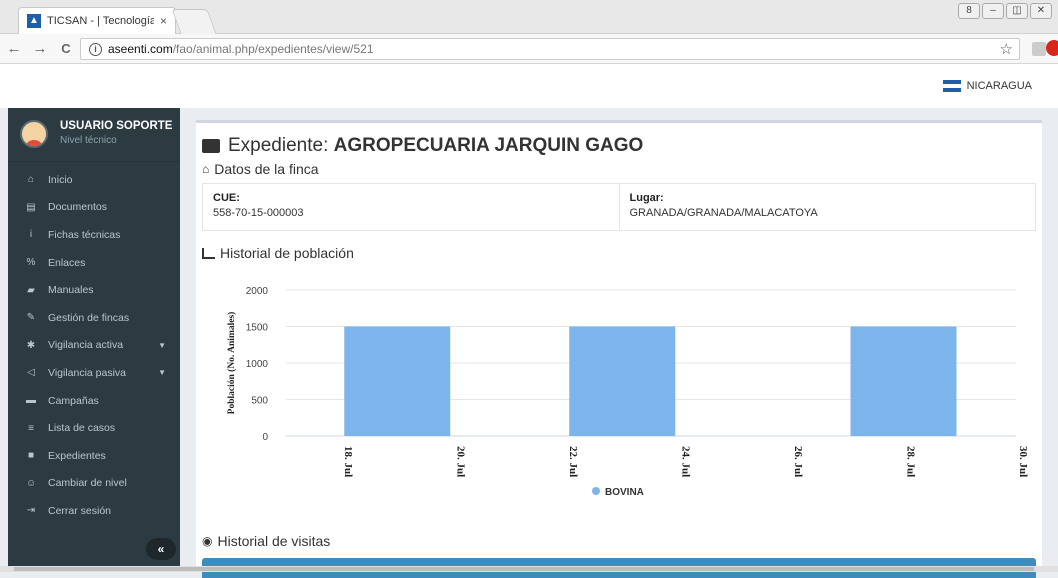 The height and width of the screenshot is (578, 1058). I want to click on sidebar-item-label: Enlaces, so click(67, 262).